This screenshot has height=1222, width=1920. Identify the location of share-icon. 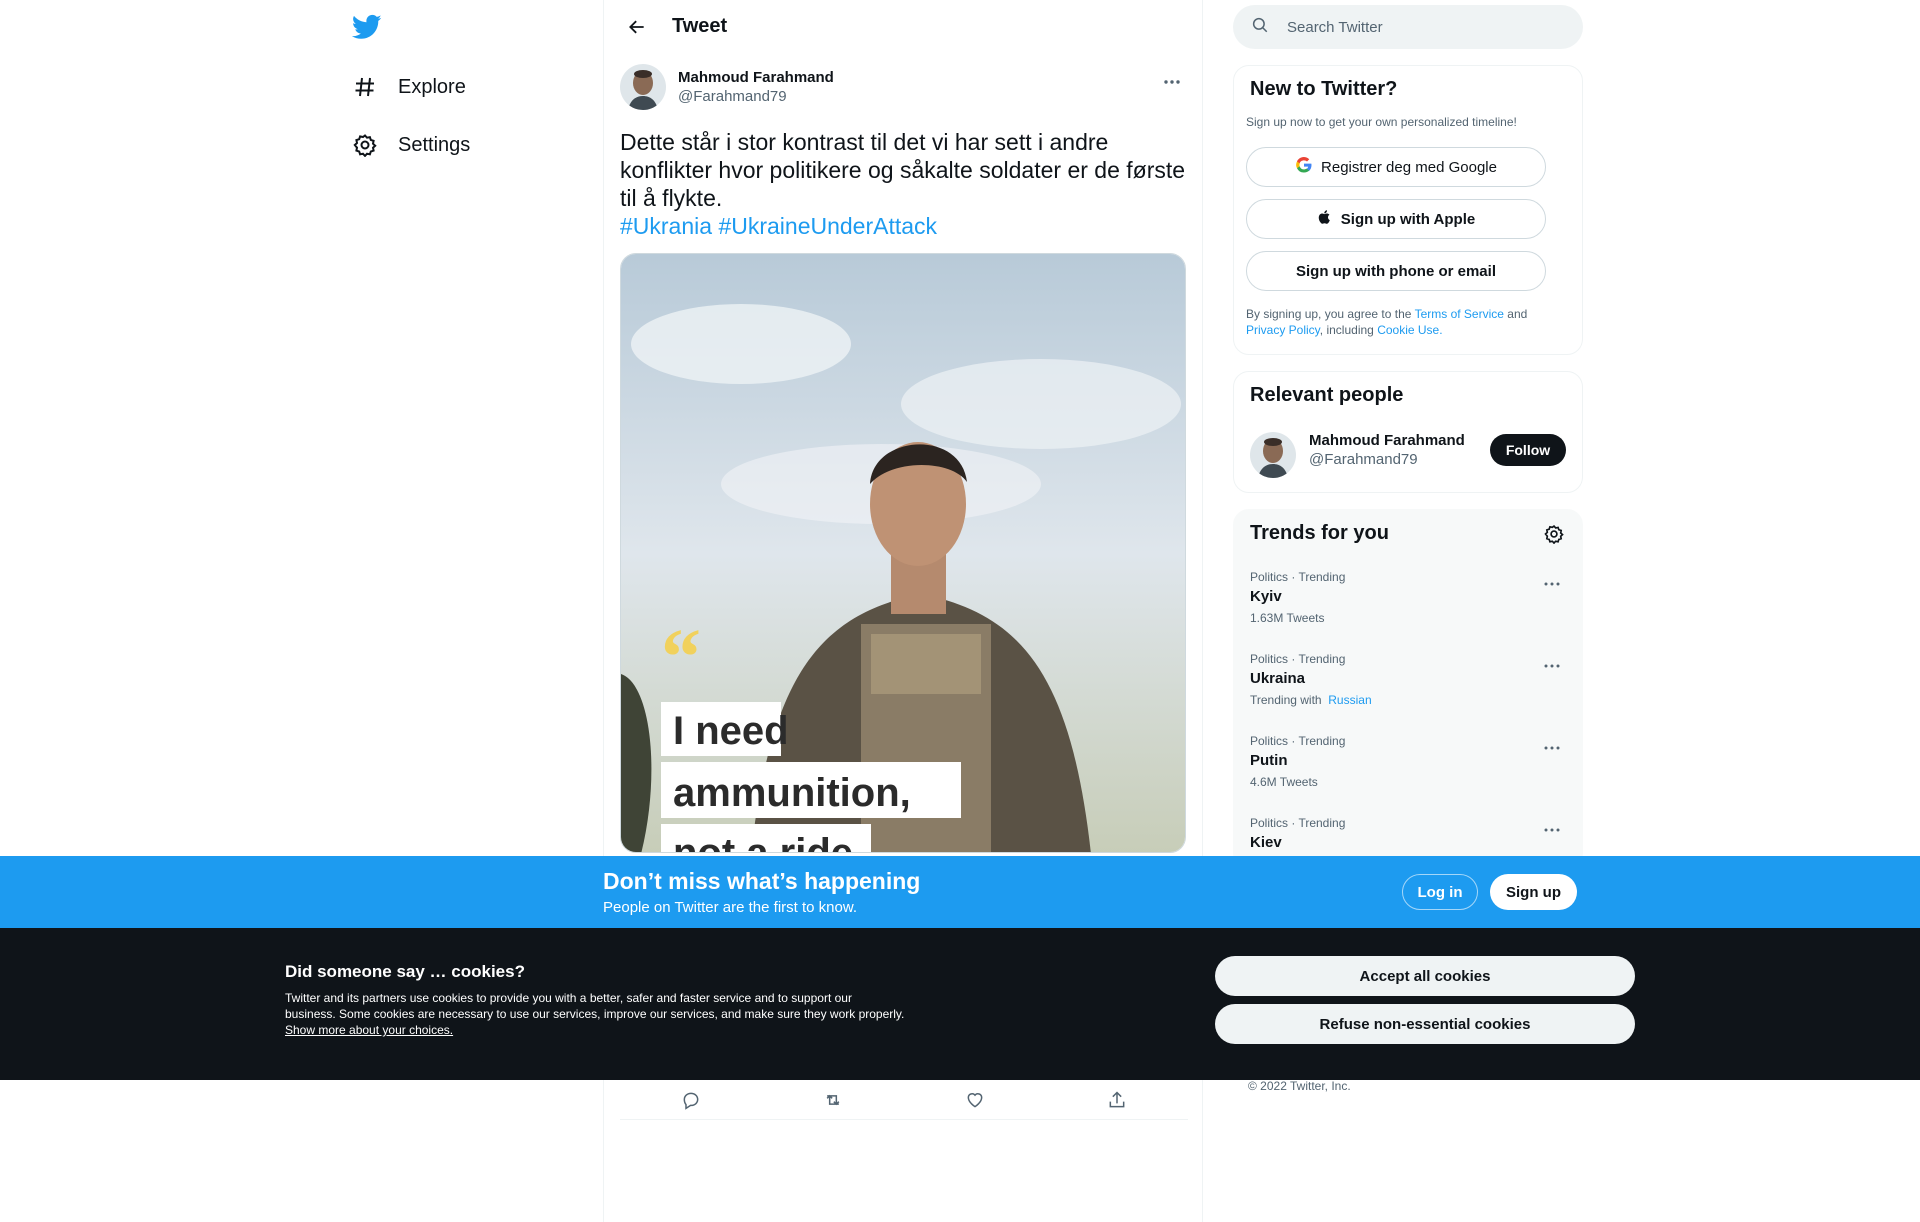
(1117, 1100).